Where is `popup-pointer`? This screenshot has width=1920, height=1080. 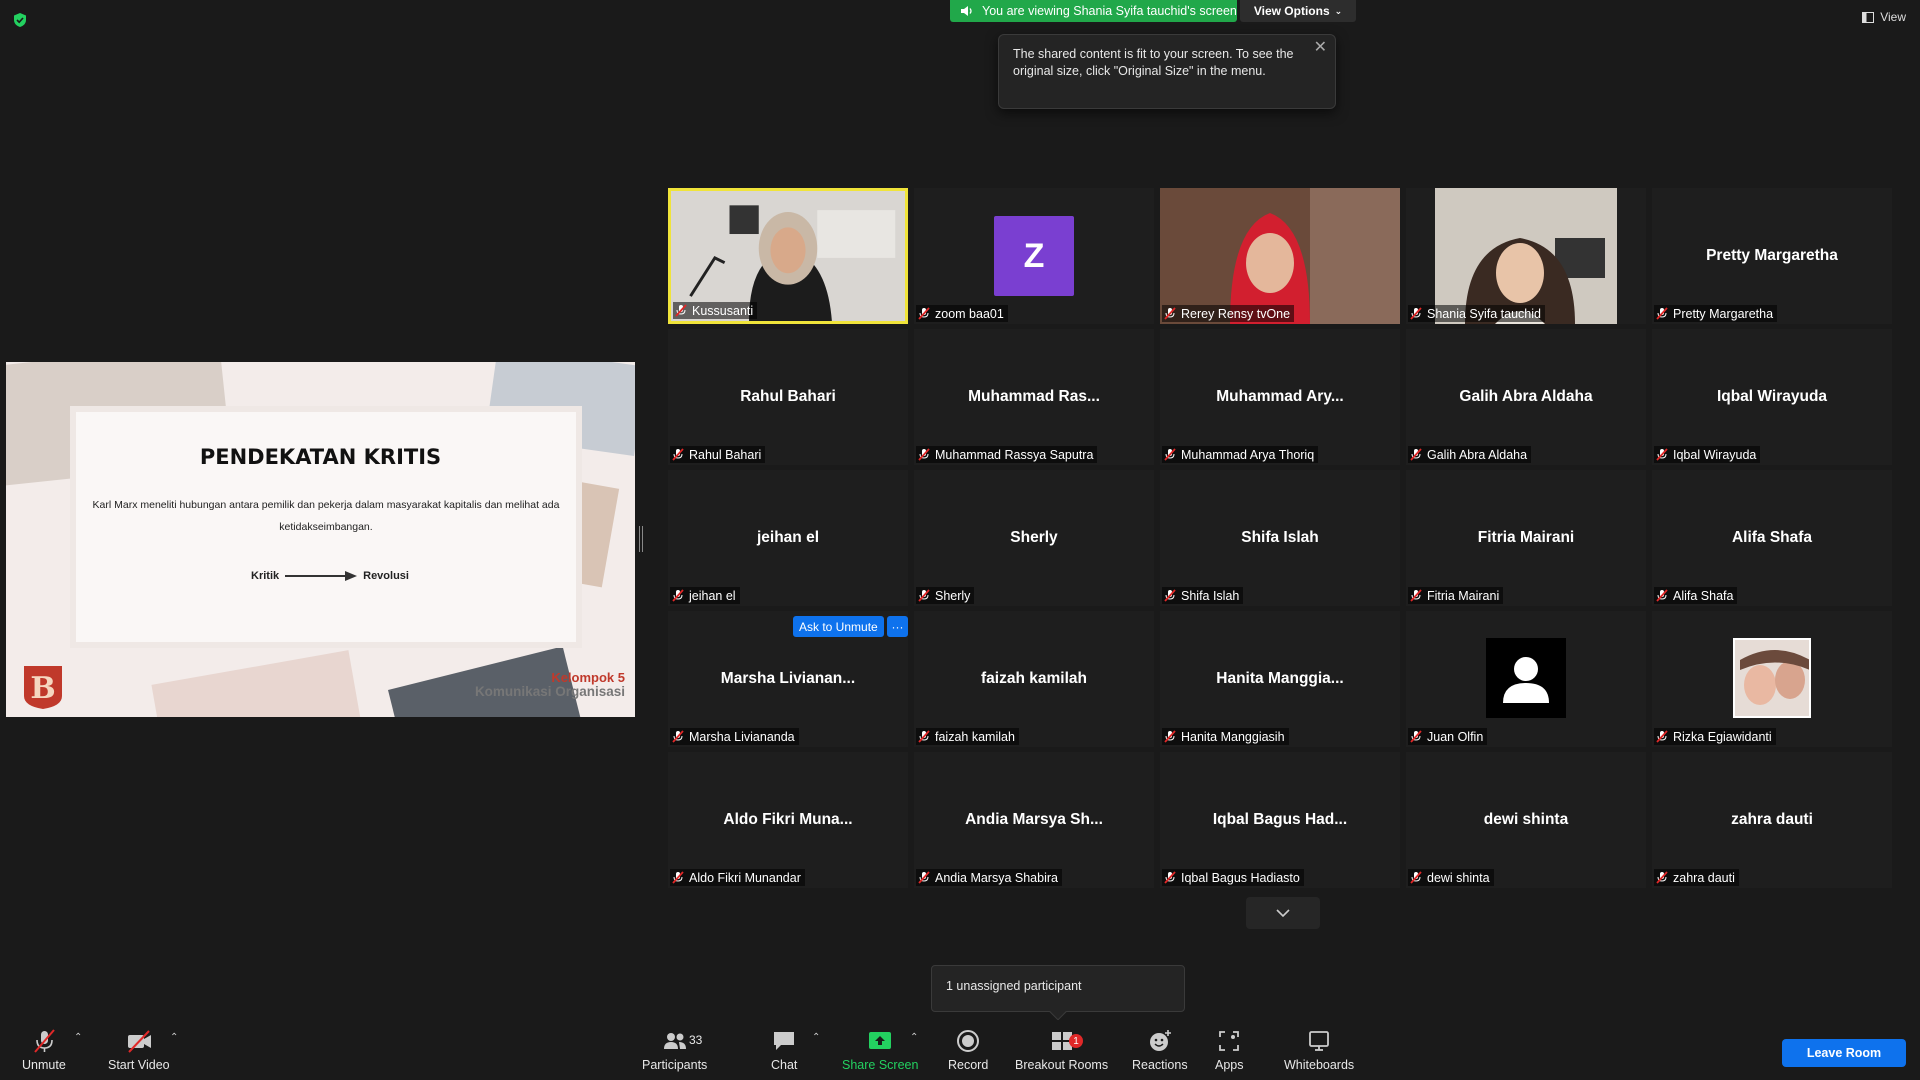 popup-pointer is located at coordinates (1058, 1012).